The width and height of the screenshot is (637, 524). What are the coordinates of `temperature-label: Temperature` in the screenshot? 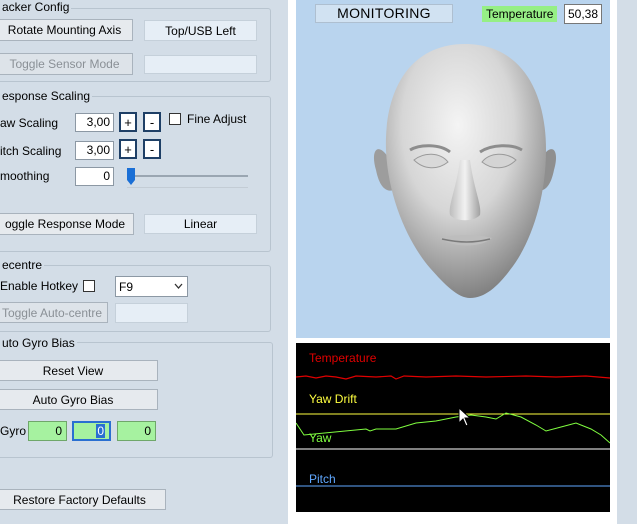 It's located at (520, 14).